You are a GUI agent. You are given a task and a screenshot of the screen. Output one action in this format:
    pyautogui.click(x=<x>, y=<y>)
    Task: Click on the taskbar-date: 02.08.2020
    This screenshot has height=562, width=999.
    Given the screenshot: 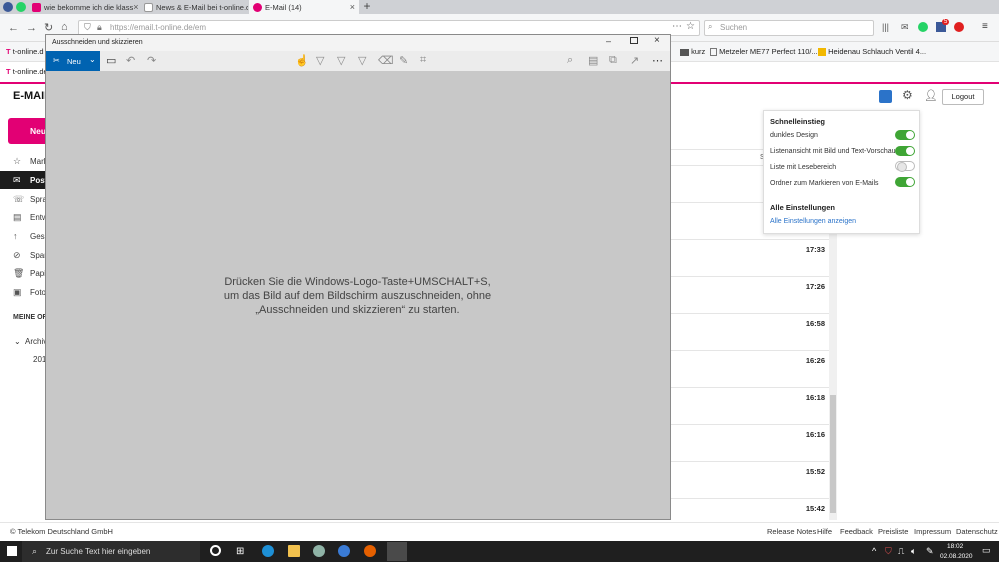 What is the action you would take?
    pyautogui.click(x=956, y=556)
    